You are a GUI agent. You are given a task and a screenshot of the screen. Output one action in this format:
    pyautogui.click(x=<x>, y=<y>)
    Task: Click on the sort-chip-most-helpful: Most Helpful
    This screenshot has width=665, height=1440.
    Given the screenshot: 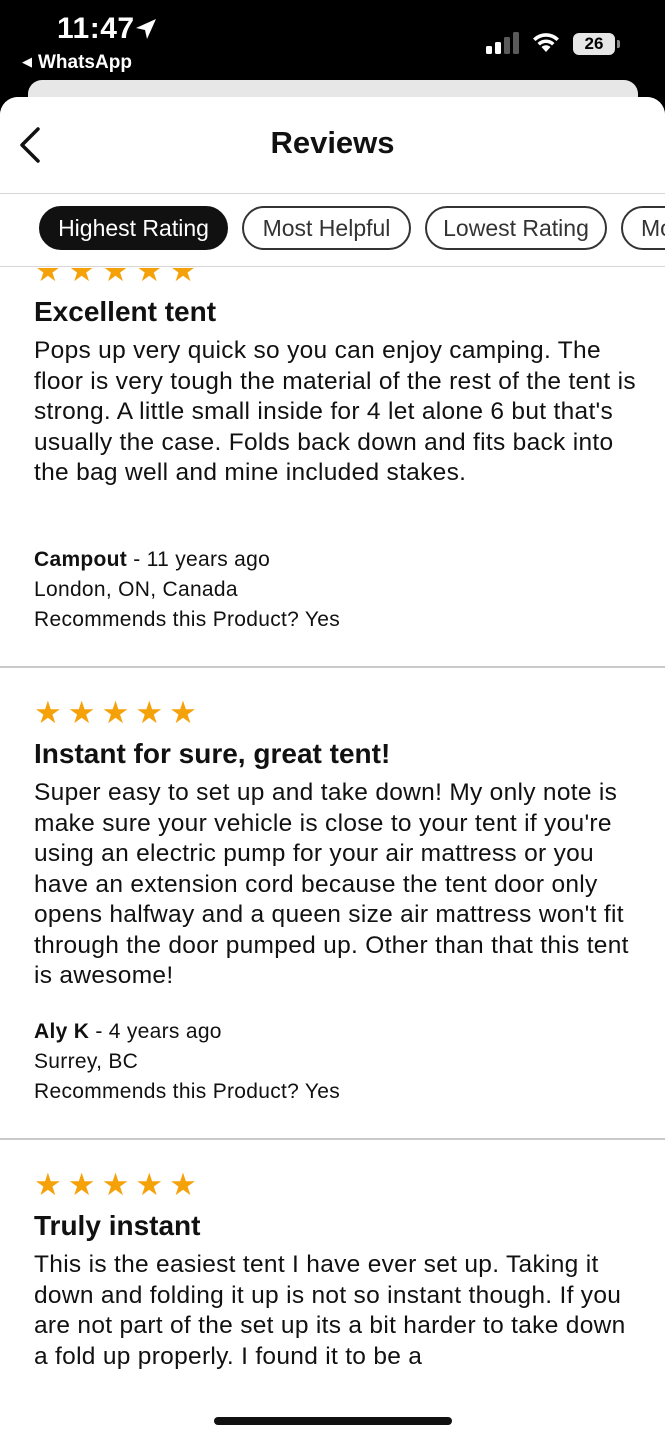 What is the action you would take?
    pyautogui.click(x=326, y=228)
    